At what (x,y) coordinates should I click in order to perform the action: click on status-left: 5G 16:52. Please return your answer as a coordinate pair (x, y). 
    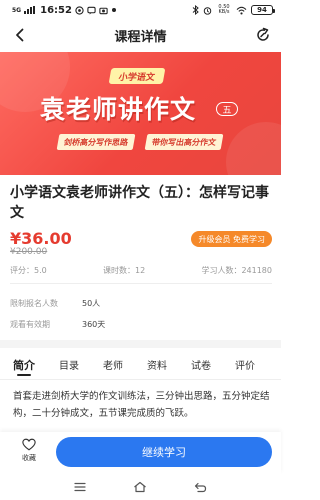
    Looking at the image, I should click on (64, 10).